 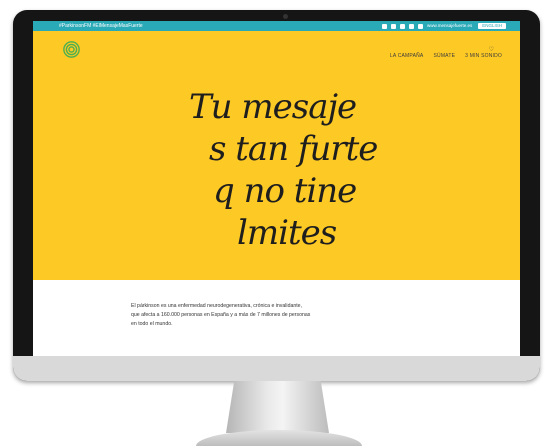 What do you see at coordinates (420, 26) in the screenshot?
I see `mail-icon` at bounding box center [420, 26].